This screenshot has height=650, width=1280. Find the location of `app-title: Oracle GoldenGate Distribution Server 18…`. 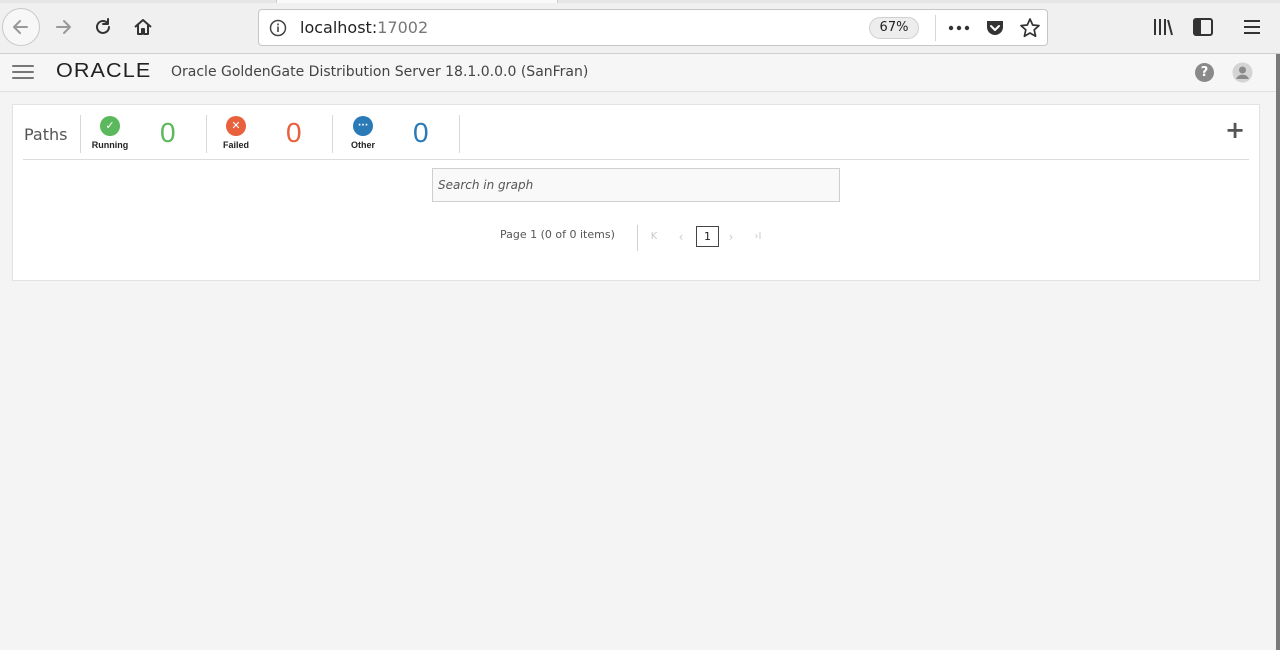

app-title: Oracle GoldenGate Distribution Server 18… is located at coordinates (380, 72).